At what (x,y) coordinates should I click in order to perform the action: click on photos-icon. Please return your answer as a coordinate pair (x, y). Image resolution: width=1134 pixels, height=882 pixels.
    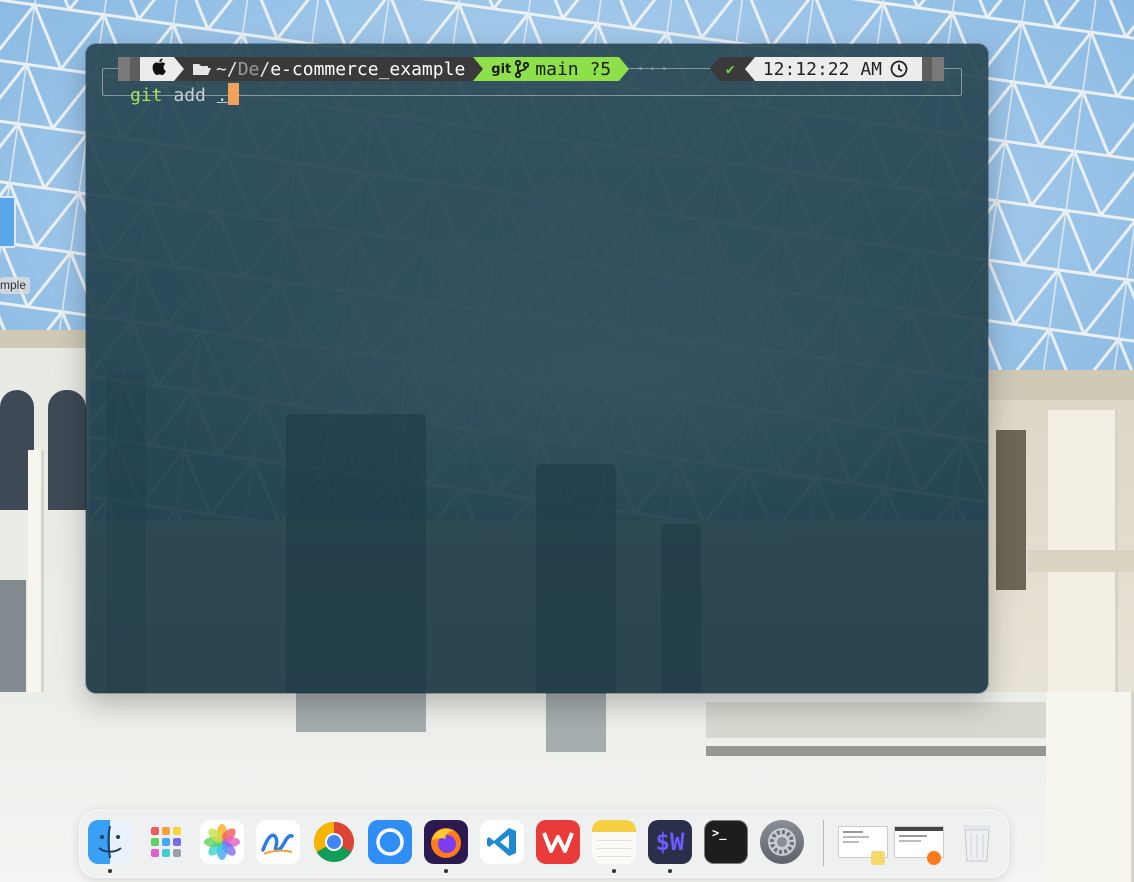
    Looking at the image, I should click on (222, 842).